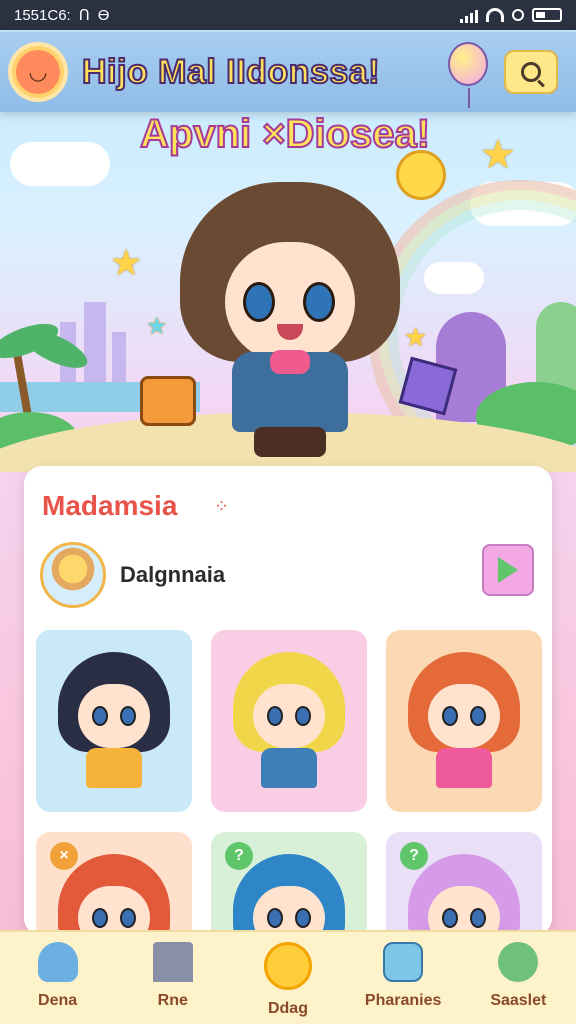 This screenshot has width=576, height=1024. What do you see at coordinates (287, 1008) in the screenshot?
I see `nav-label: Ddag` at bounding box center [287, 1008].